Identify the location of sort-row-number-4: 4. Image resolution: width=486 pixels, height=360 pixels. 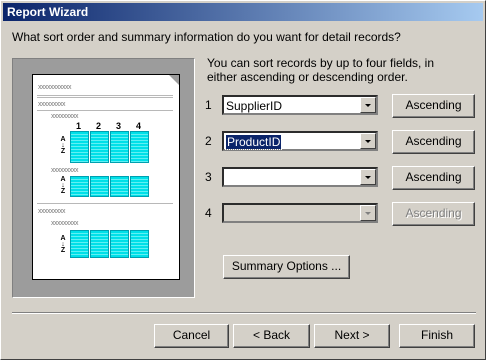
(208, 213).